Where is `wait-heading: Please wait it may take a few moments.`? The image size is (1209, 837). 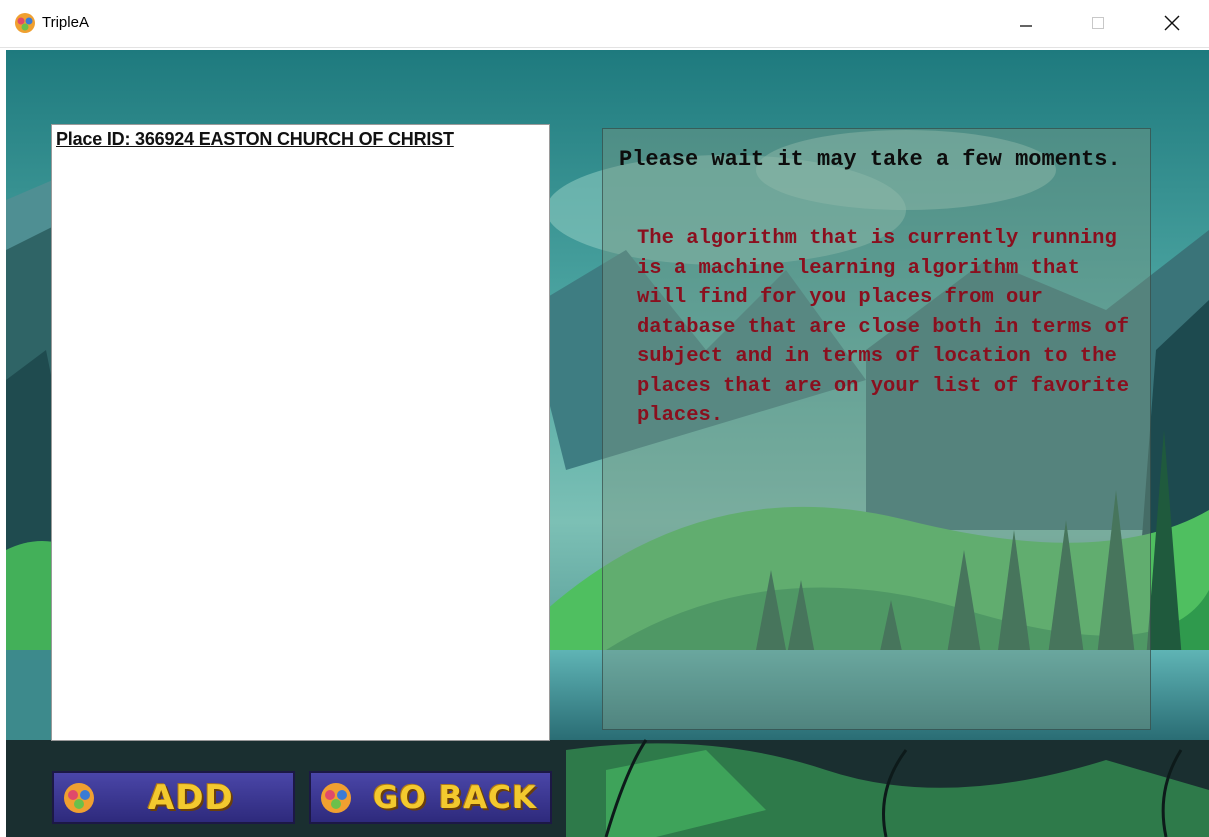
wait-heading: Please wait it may take a few moments. is located at coordinates (870, 159).